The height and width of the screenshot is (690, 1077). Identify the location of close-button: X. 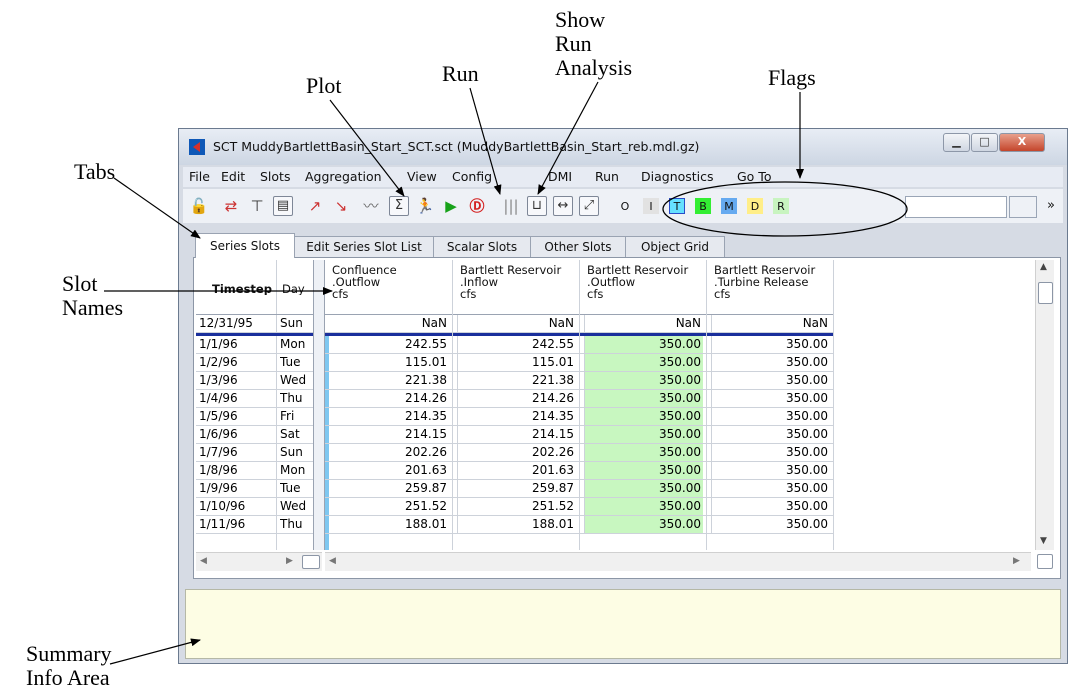
(1022, 142).